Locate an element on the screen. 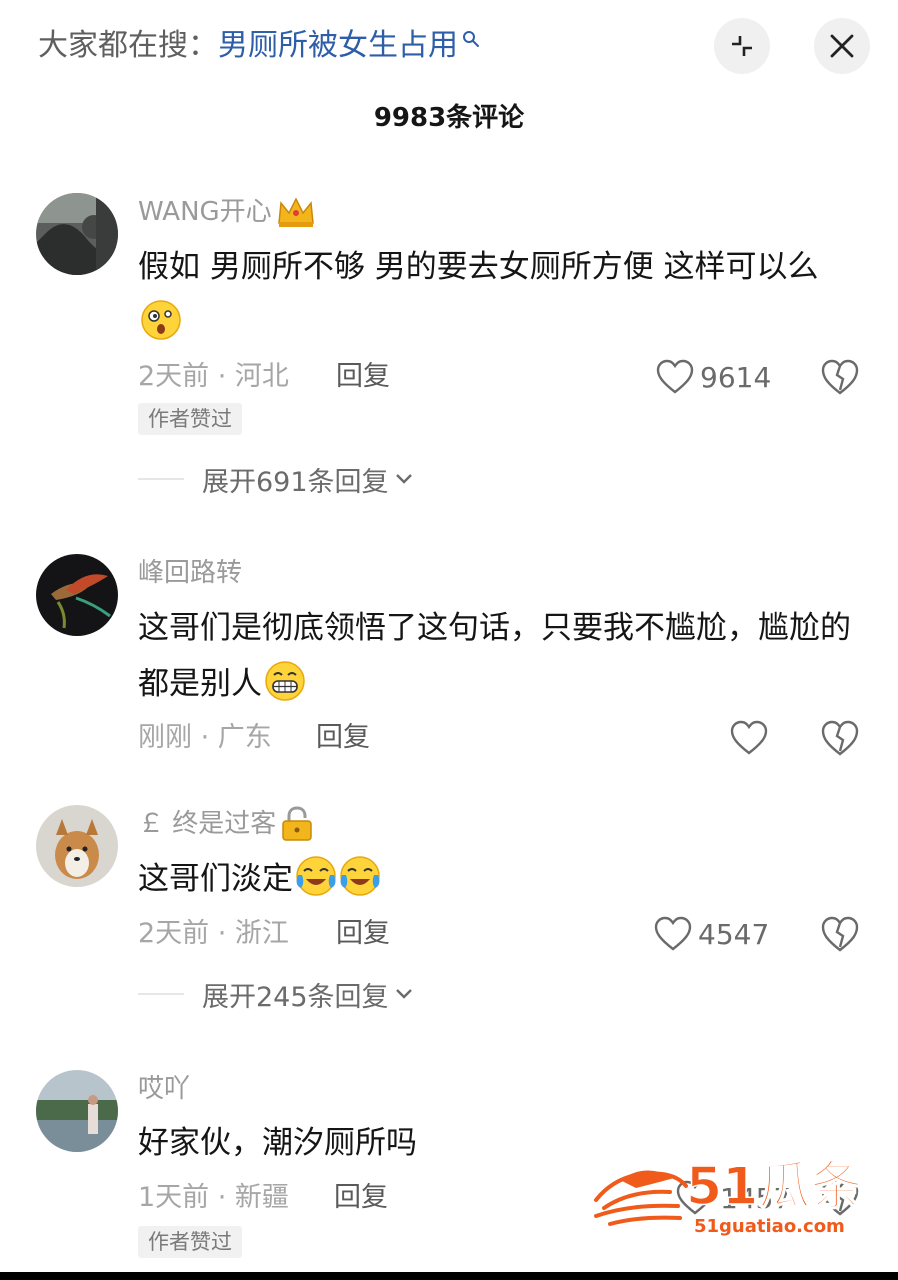 The image size is (898, 1280). like-button: 4547 is located at coordinates (711, 934).